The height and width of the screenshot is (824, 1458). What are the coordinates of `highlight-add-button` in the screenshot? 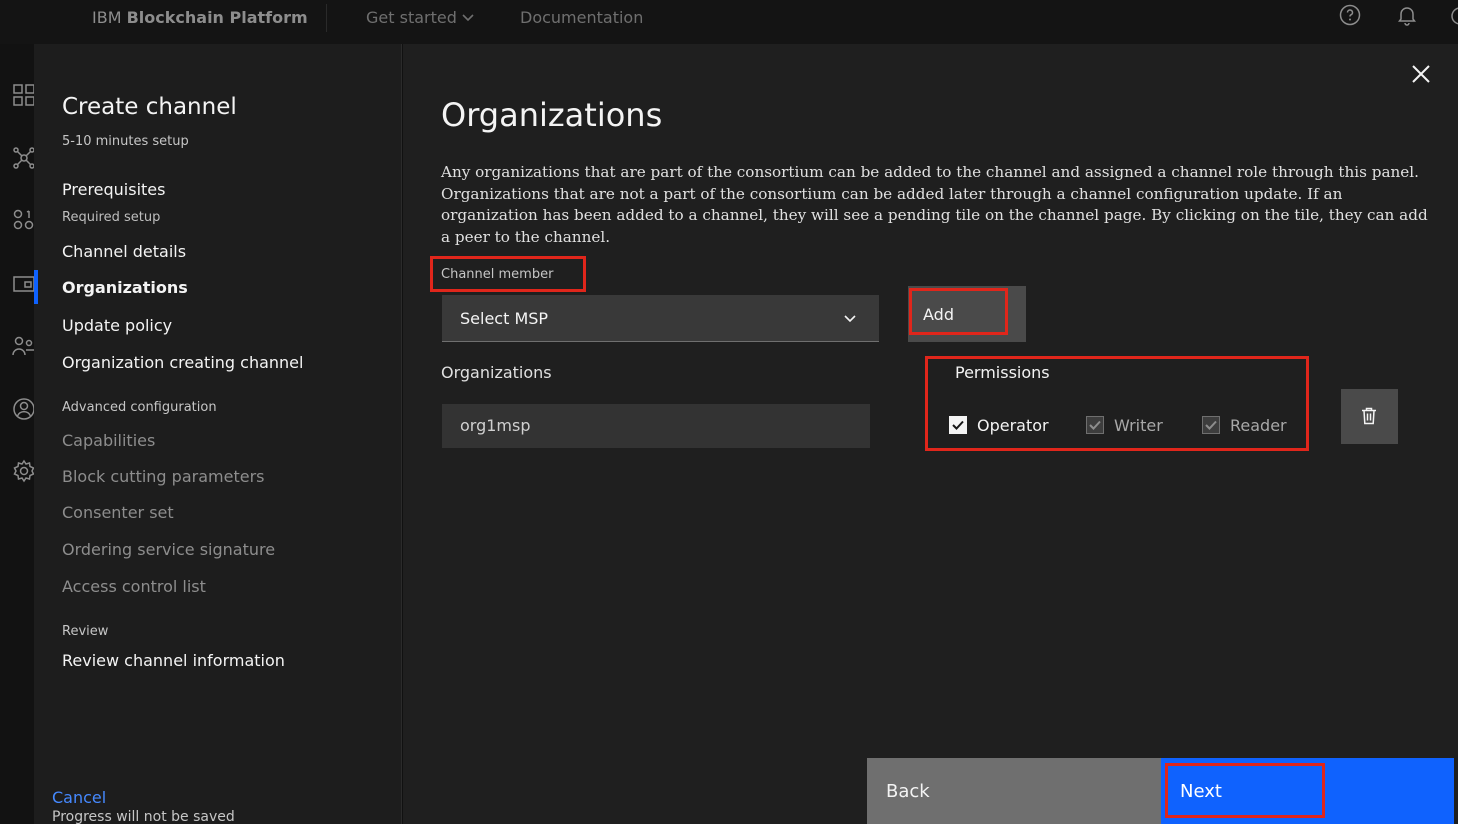 It's located at (958, 311).